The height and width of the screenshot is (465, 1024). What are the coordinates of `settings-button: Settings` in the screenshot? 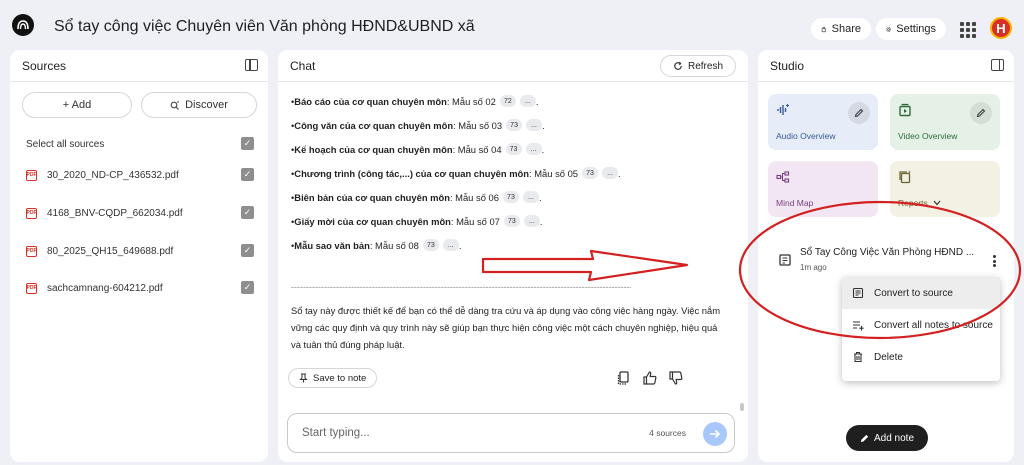 It's located at (911, 29).